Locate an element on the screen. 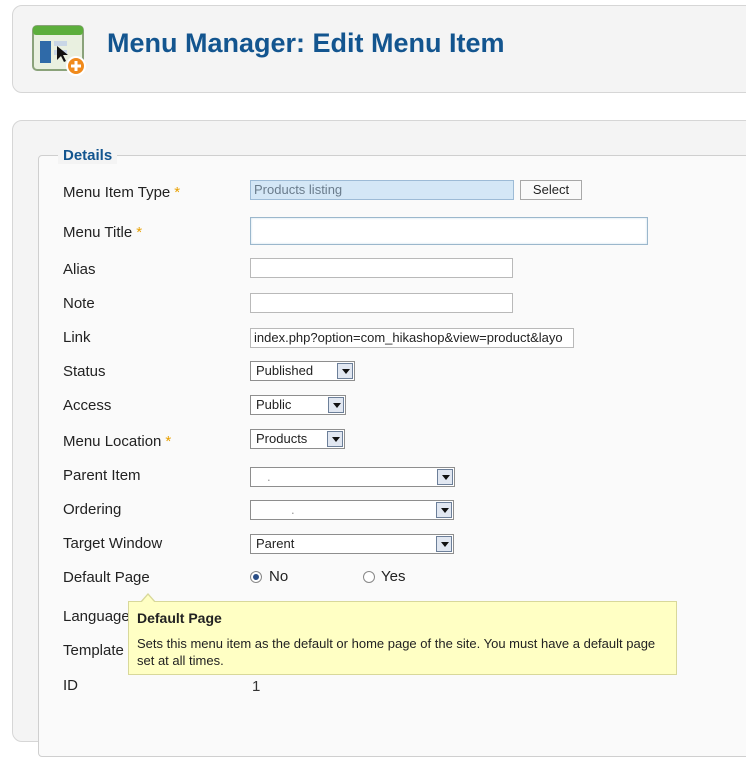  link-label: Link is located at coordinates (77, 337).